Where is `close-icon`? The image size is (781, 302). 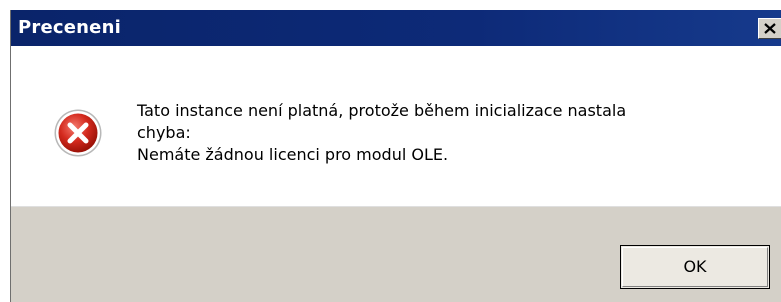
close-icon is located at coordinates (770, 28).